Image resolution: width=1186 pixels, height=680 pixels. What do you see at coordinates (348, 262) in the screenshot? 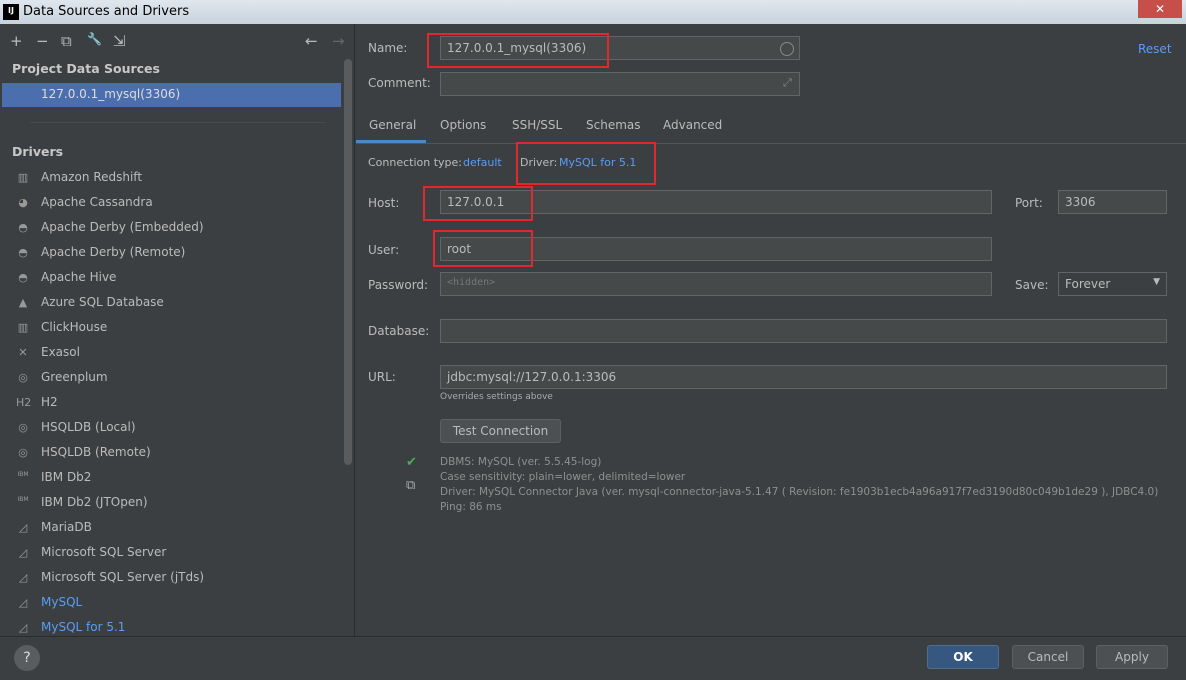
I see `scrollbar` at bounding box center [348, 262].